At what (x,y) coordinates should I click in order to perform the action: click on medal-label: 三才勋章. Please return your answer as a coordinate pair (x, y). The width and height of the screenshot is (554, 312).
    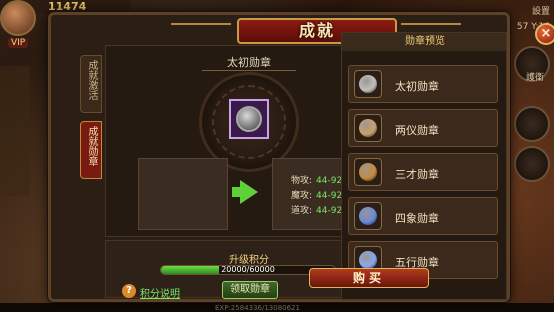
    Looking at the image, I should click on (417, 174).